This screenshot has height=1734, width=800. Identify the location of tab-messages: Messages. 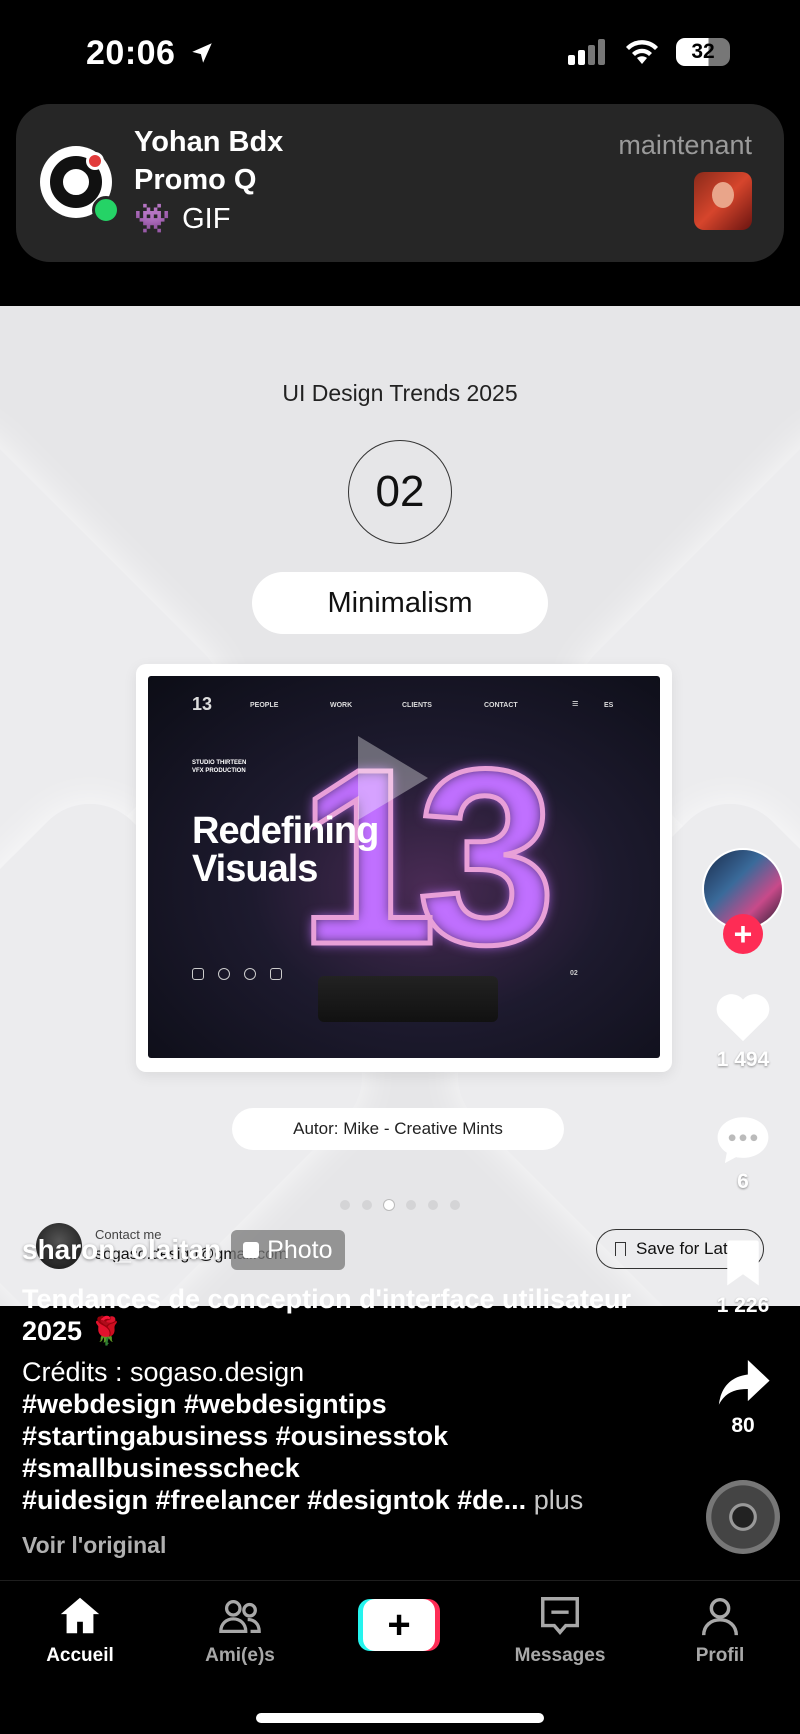
(560, 1630).